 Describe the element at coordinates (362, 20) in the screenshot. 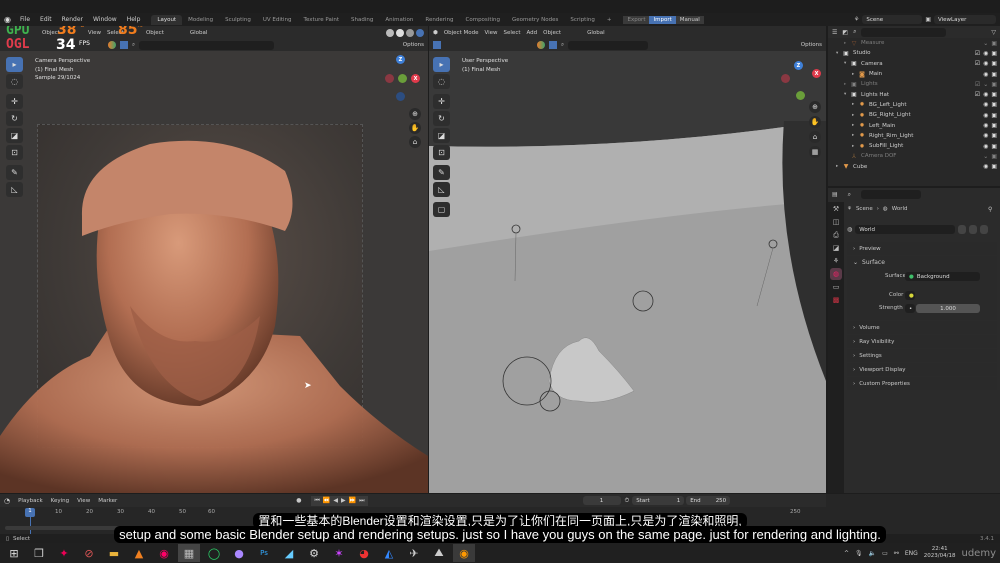

I see `tab-shading: Shading` at that location.